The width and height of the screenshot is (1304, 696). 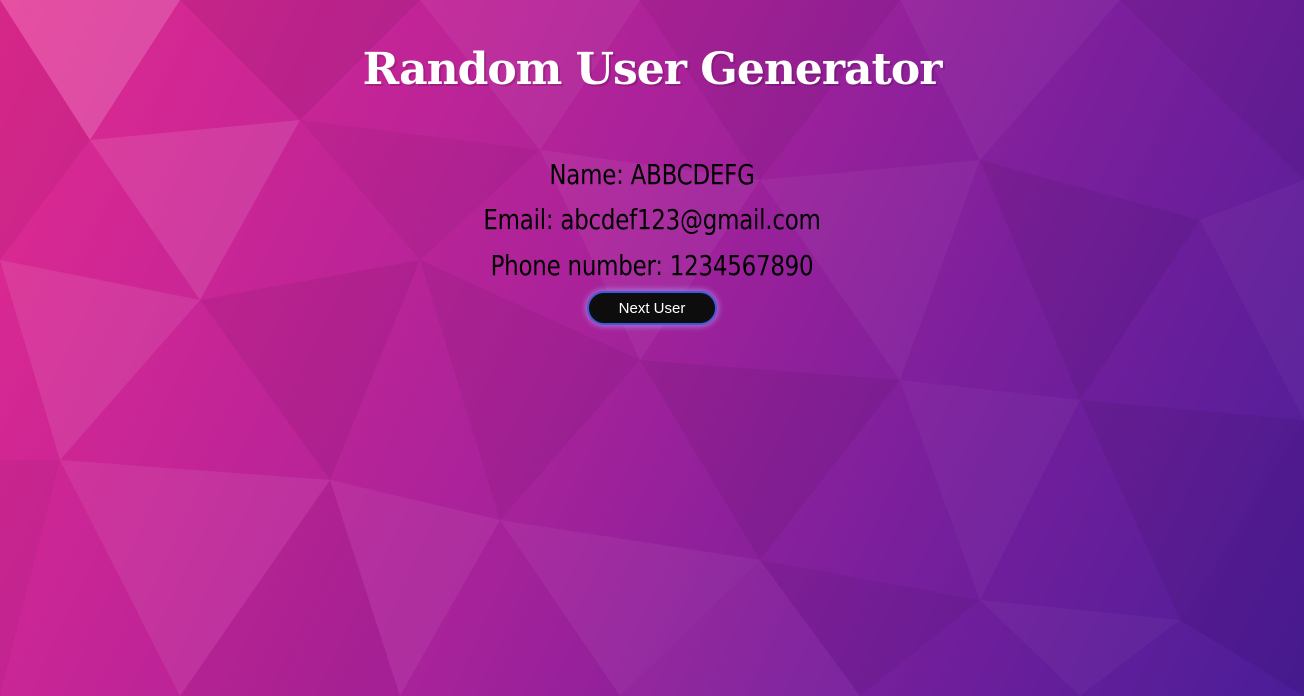 What do you see at coordinates (652, 69) in the screenshot?
I see `page-title: Random User Generator` at bounding box center [652, 69].